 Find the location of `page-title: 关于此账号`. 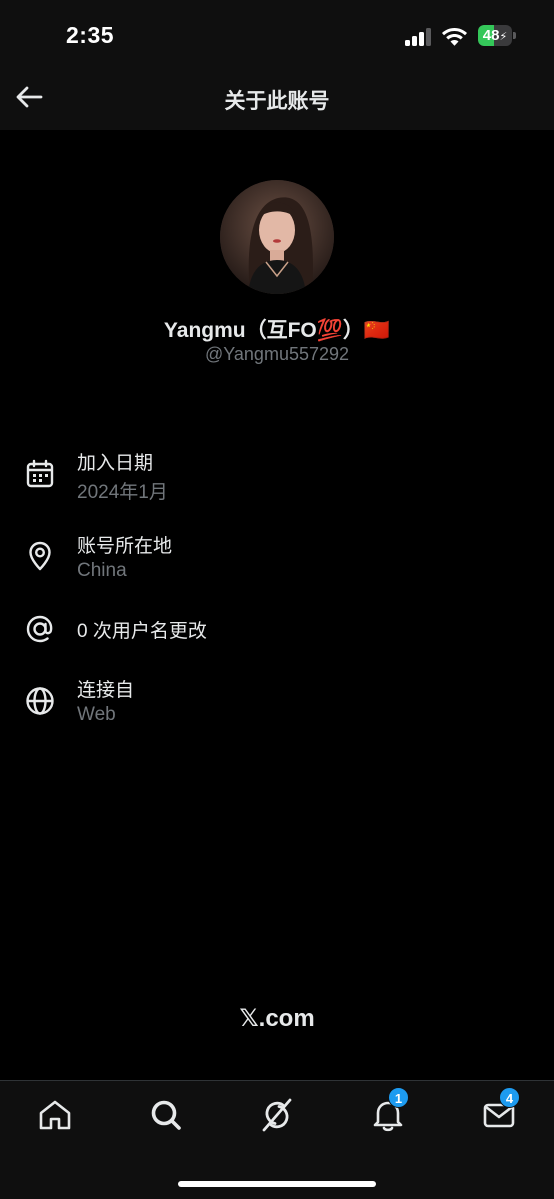

page-title: 关于此账号 is located at coordinates (277, 101).